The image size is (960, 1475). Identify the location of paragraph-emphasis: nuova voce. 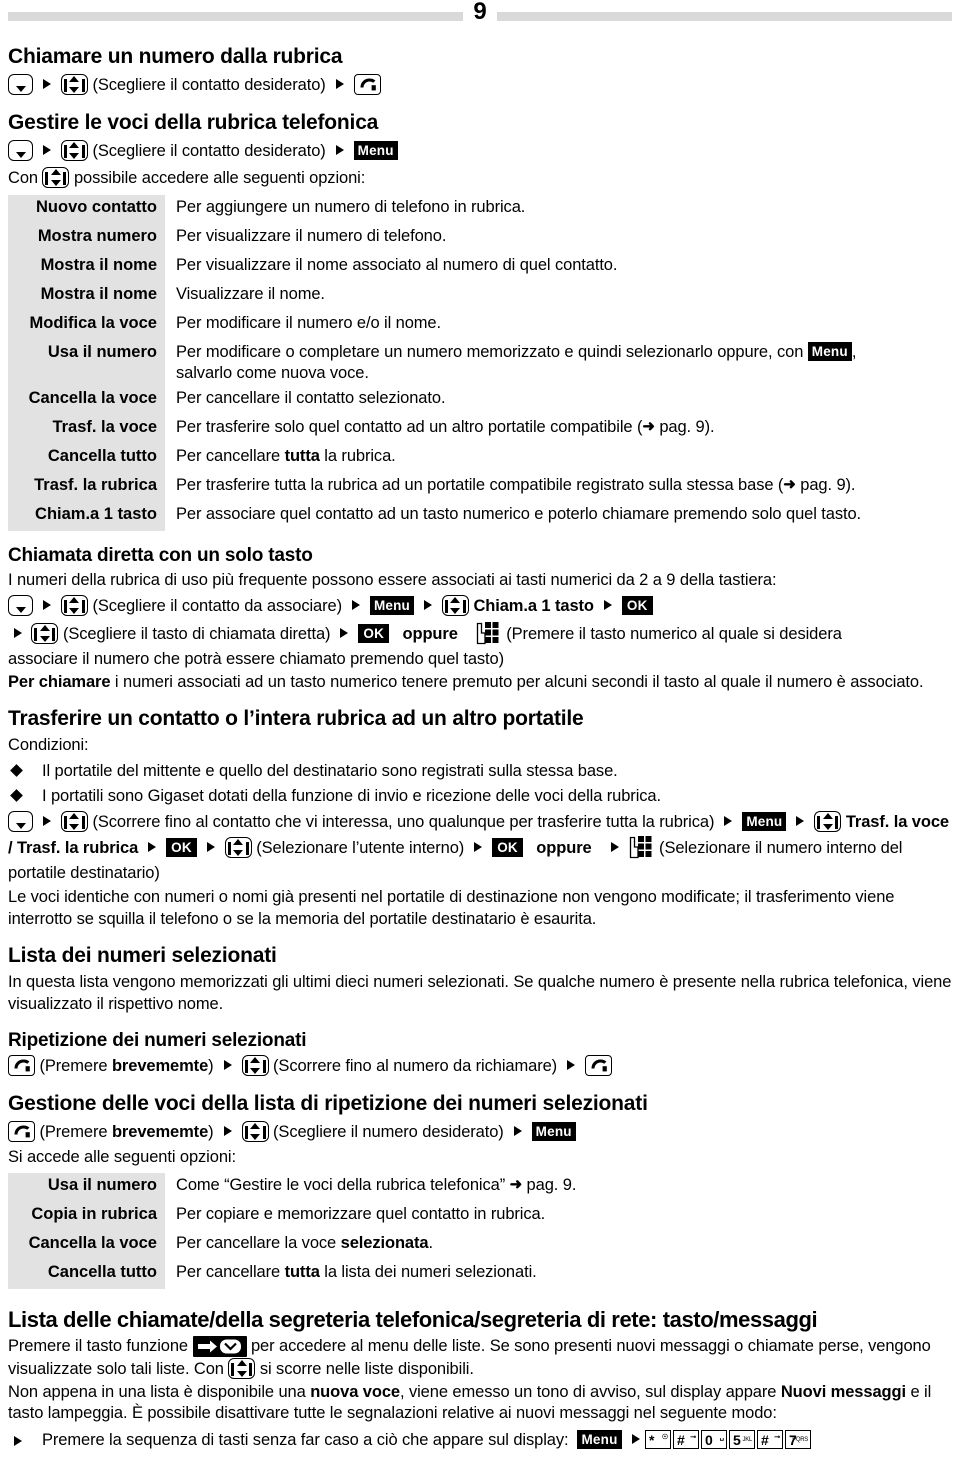
(355, 1391).